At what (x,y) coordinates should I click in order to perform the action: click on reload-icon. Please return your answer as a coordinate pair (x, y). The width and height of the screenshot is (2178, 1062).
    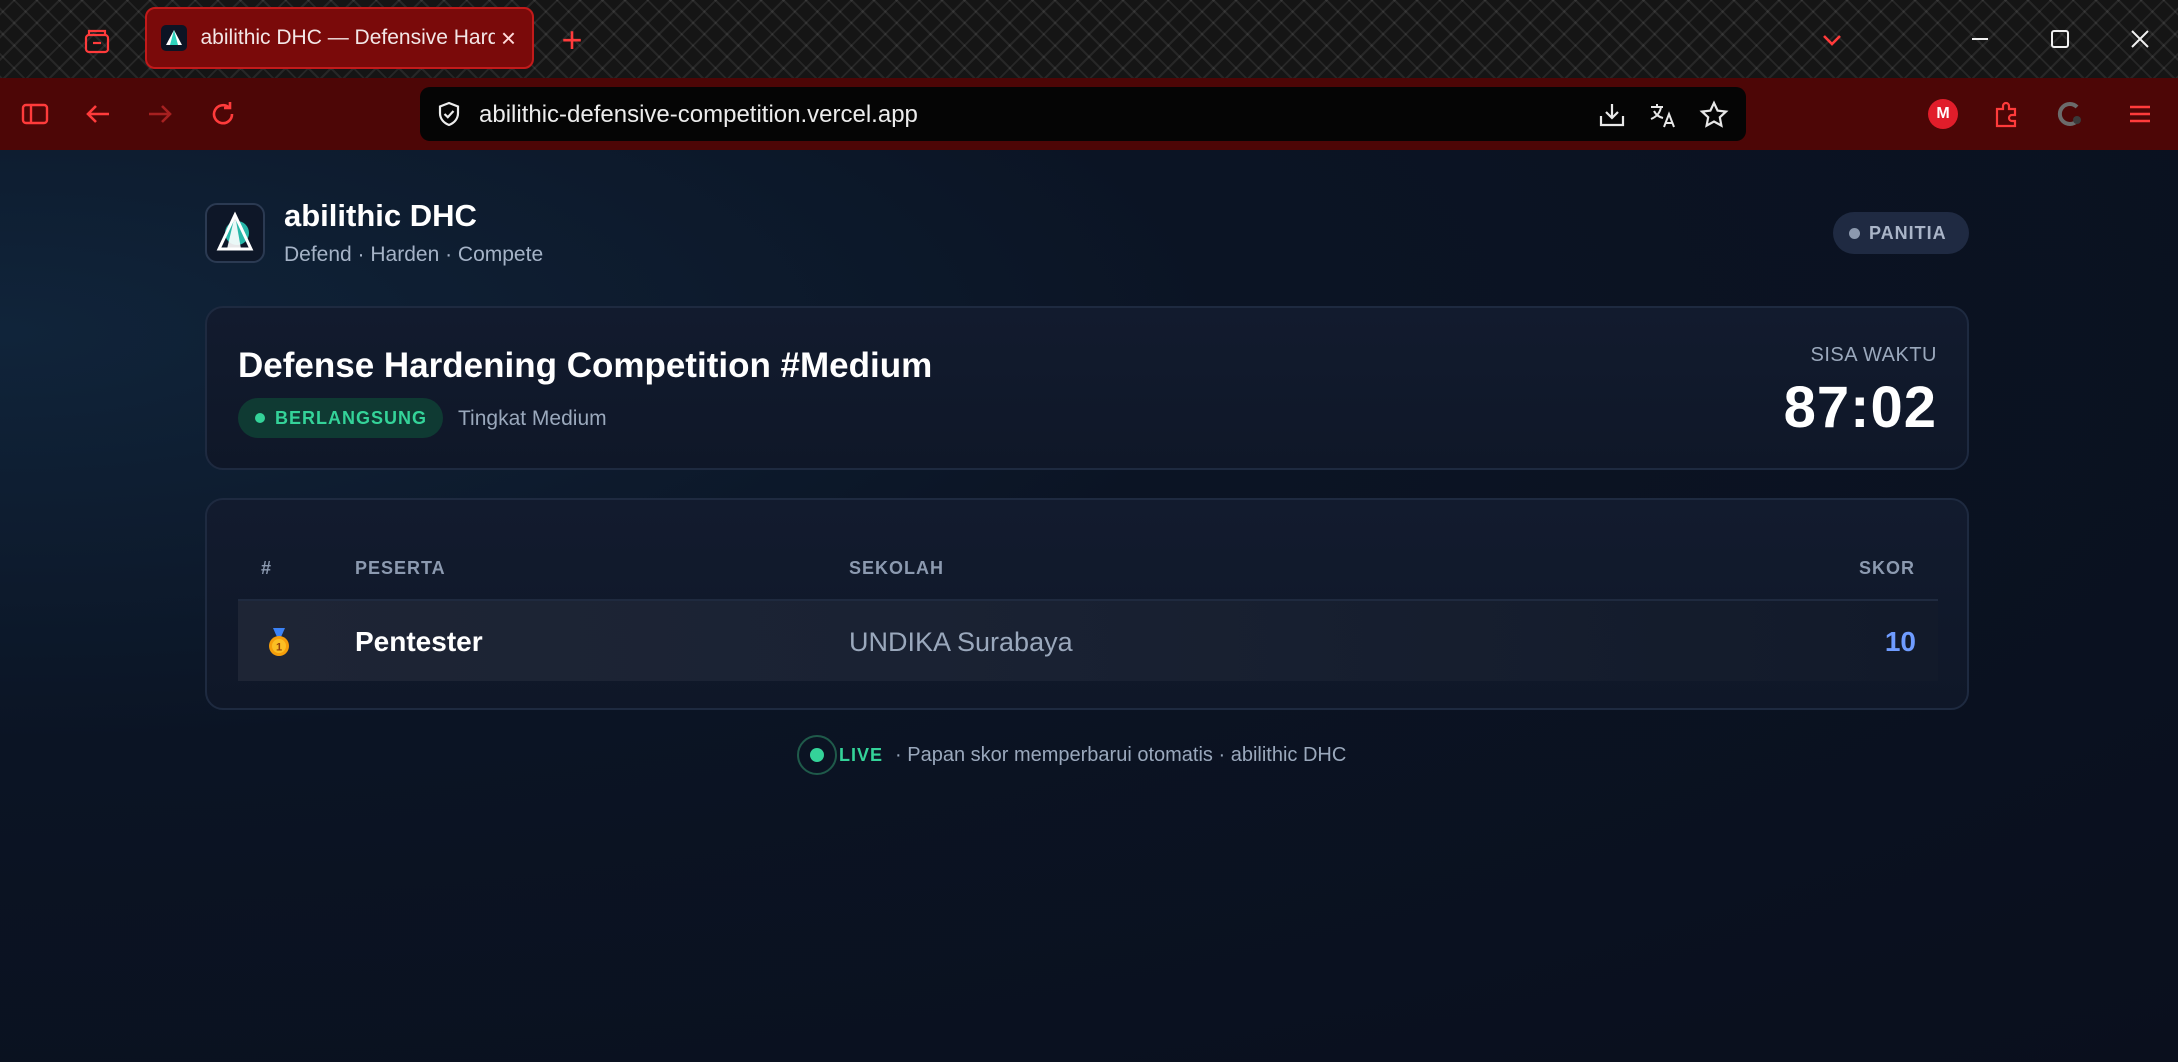
    Looking at the image, I should click on (223, 114).